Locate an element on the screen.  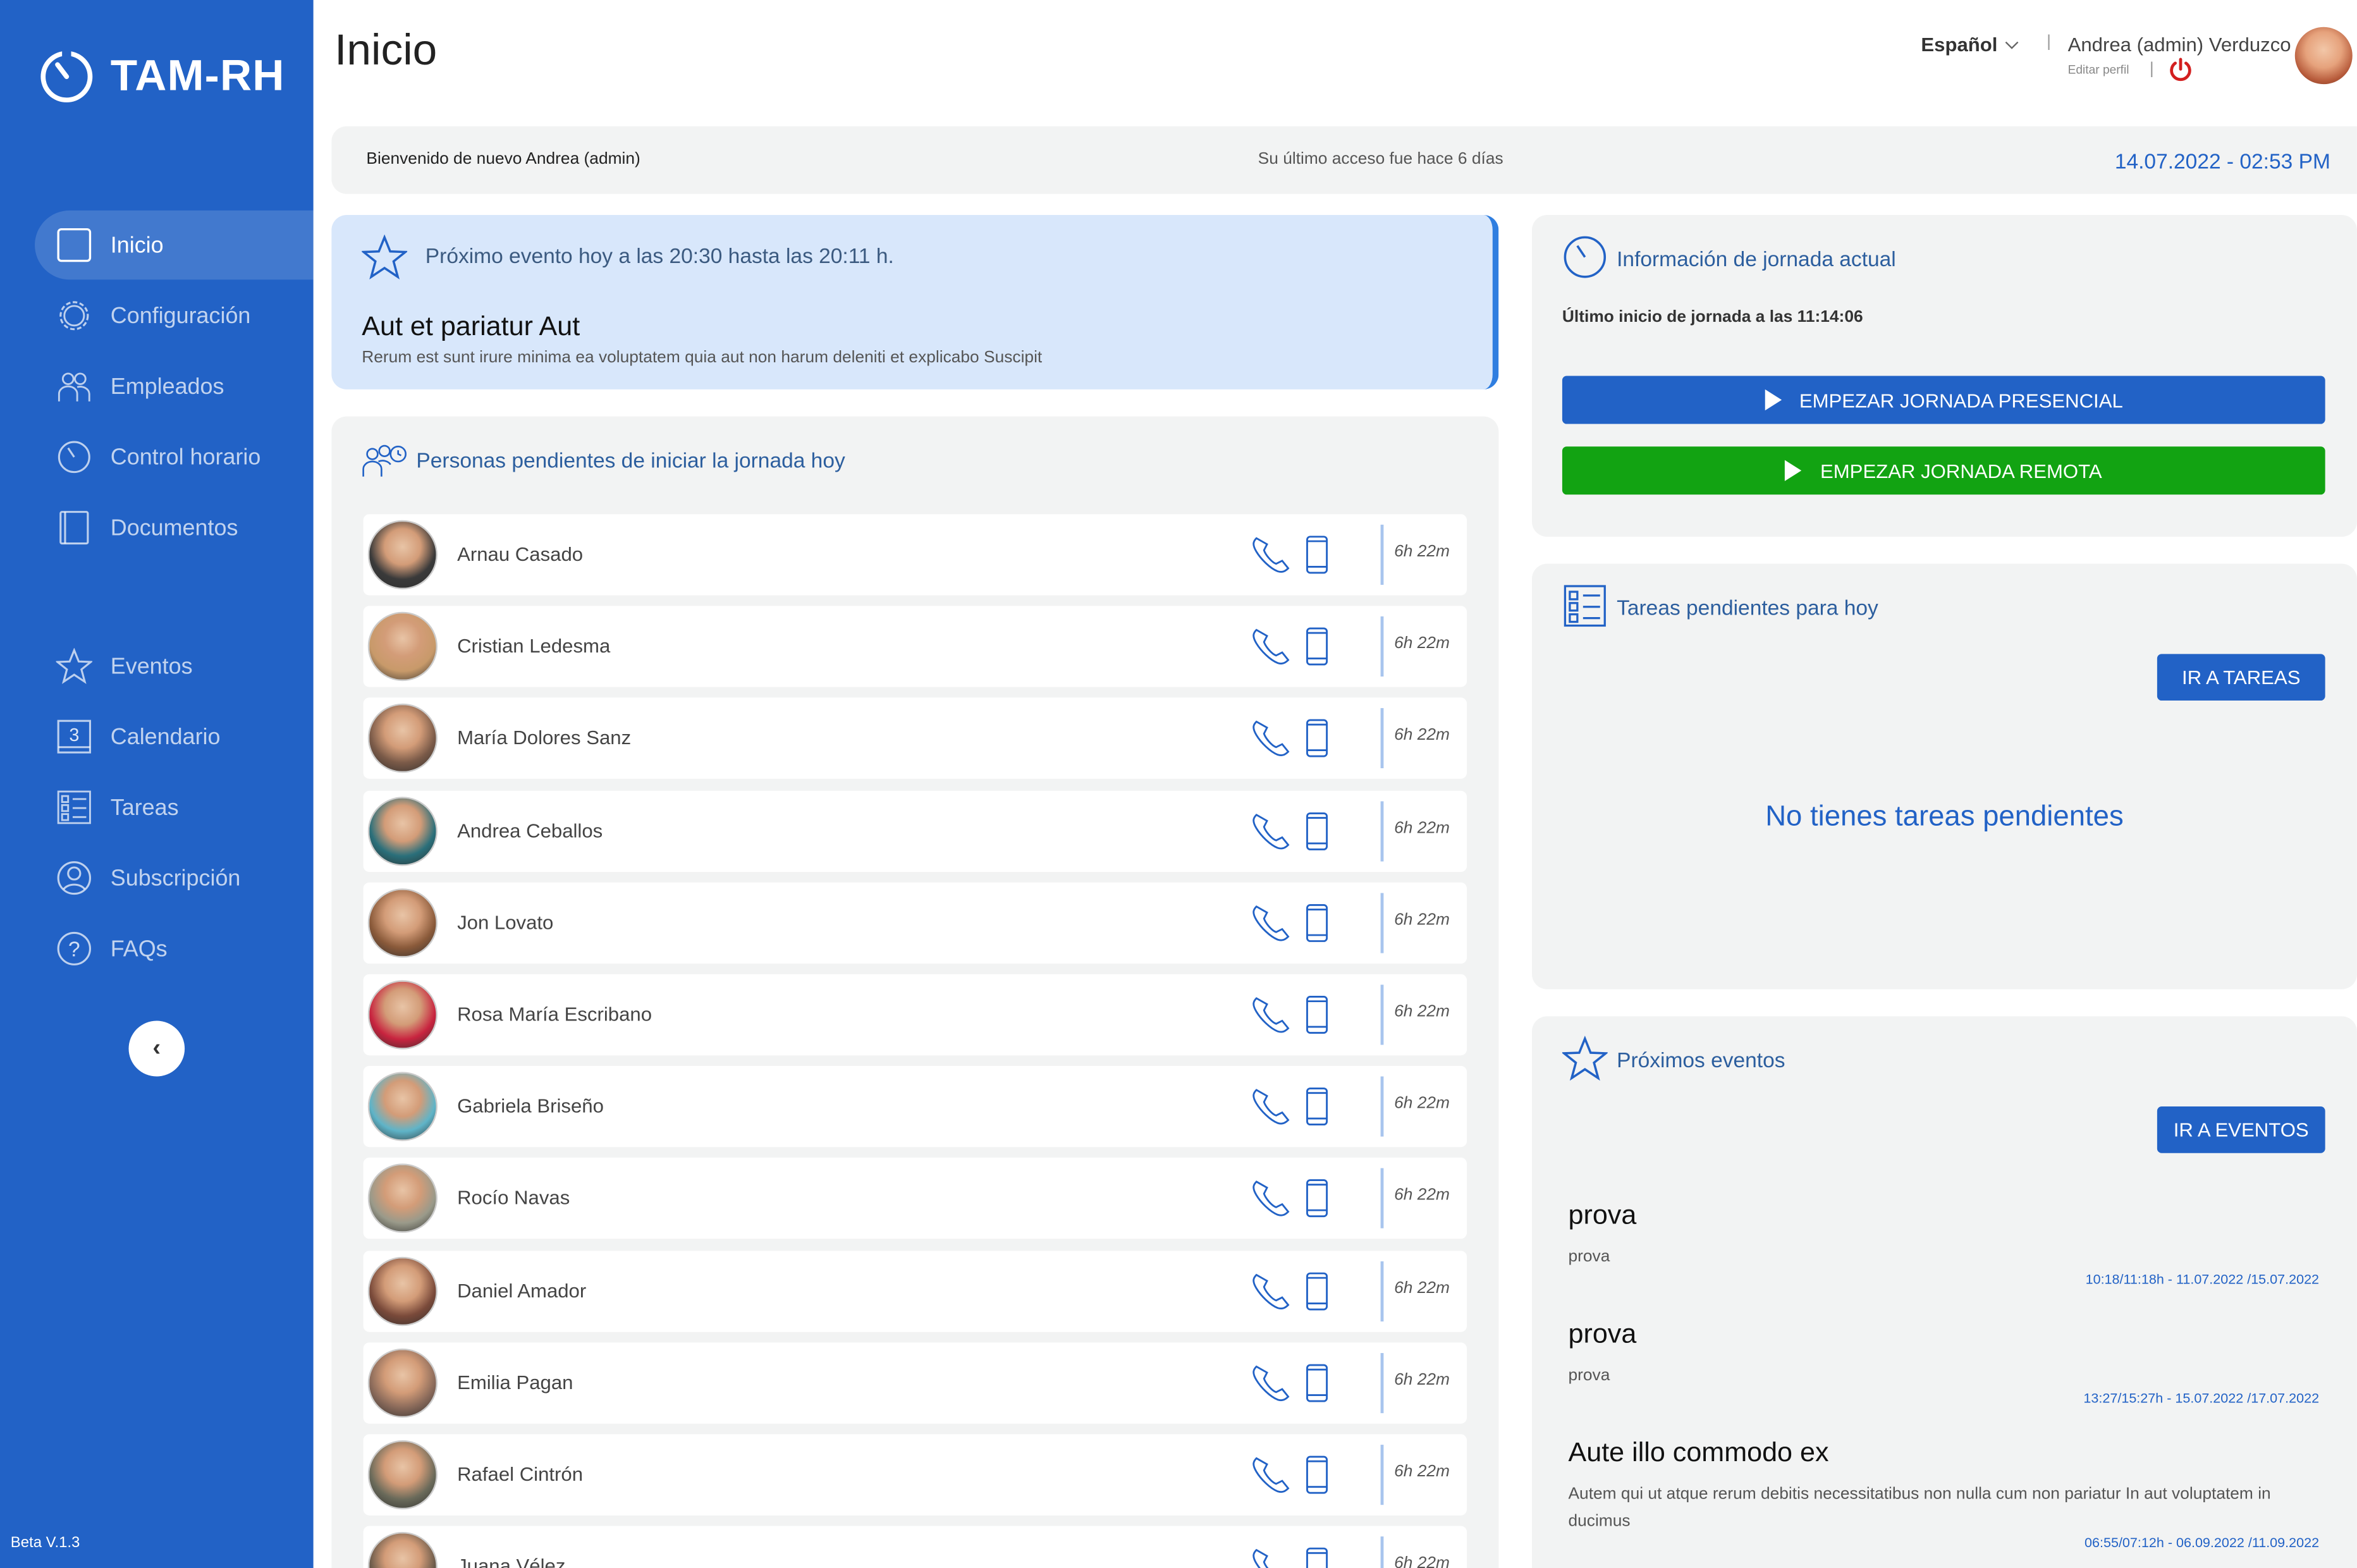
sidebar-item-tareas: Tareas is located at coordinates (174, 807).